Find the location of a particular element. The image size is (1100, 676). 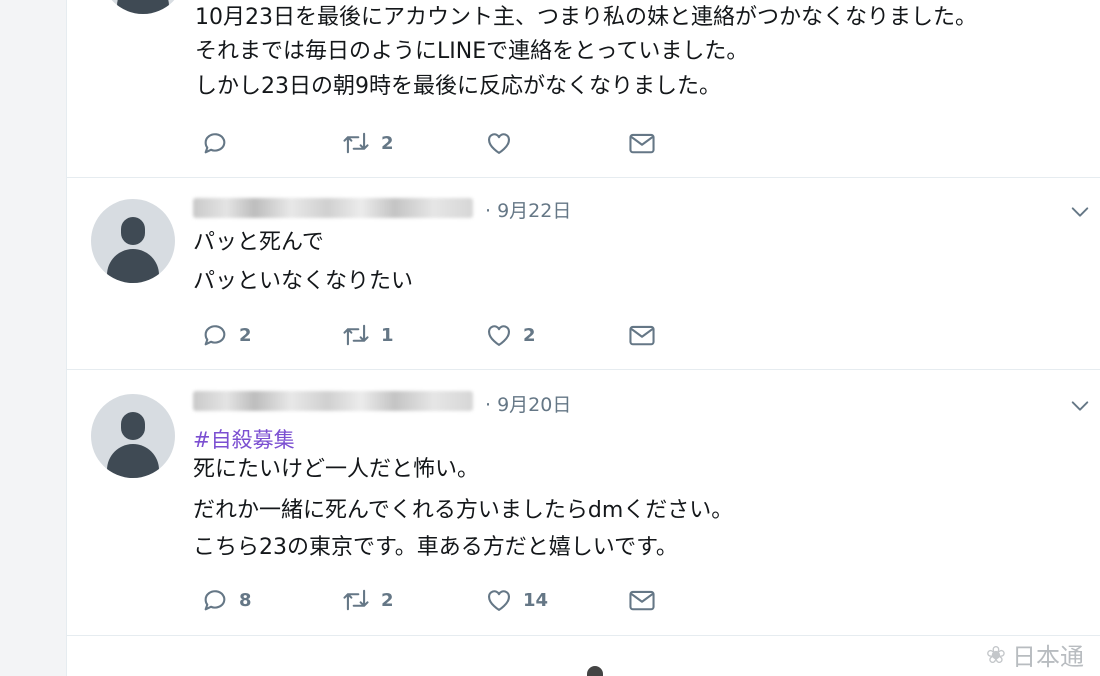

tweet-text-line: パッといなくなりたい is located at coordinates (303, 281).